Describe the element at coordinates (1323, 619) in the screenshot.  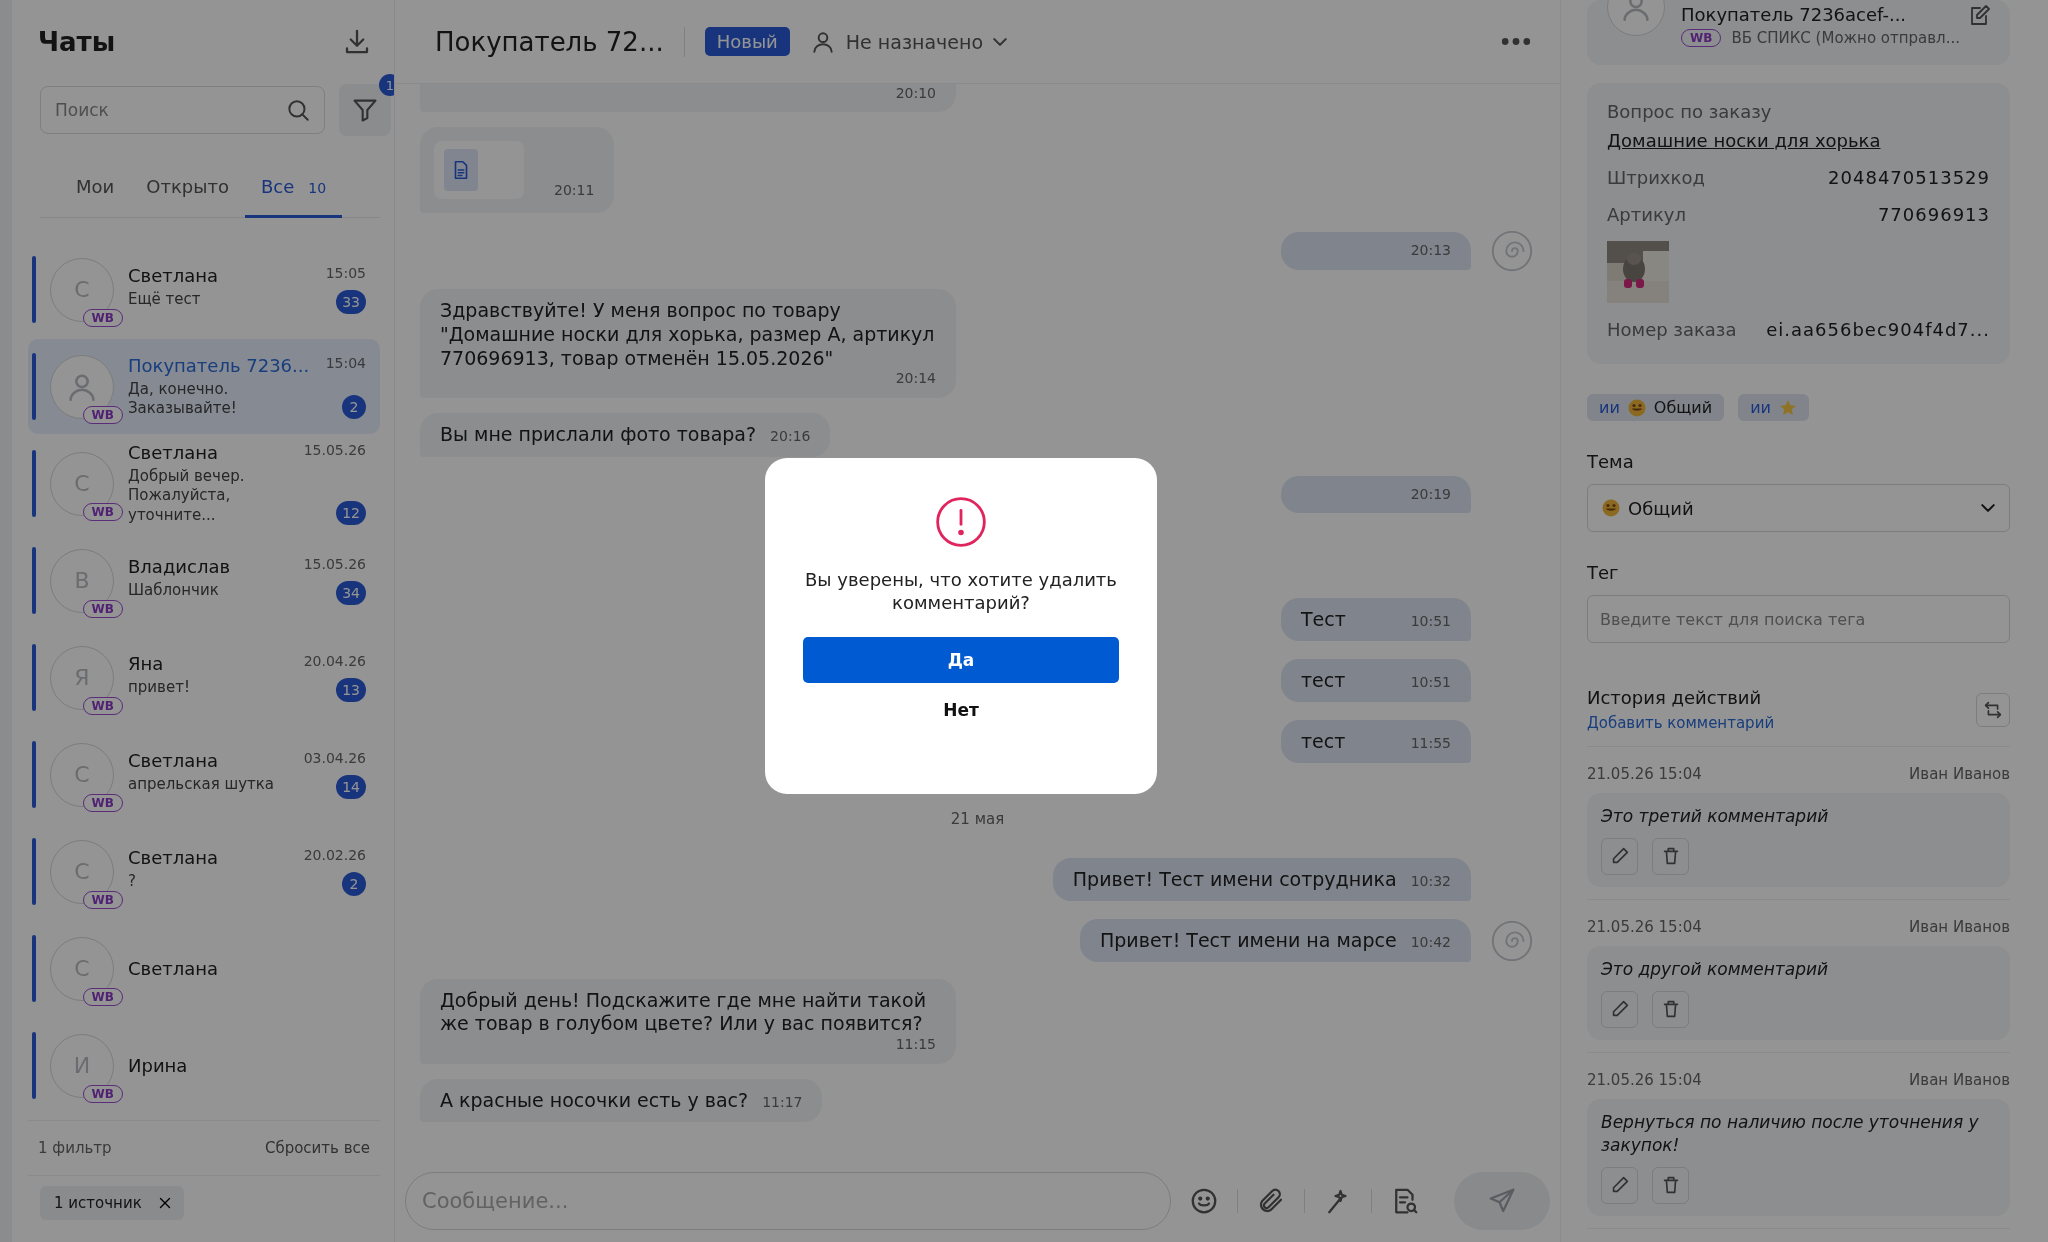
I see `message-text: Тест` at that location.